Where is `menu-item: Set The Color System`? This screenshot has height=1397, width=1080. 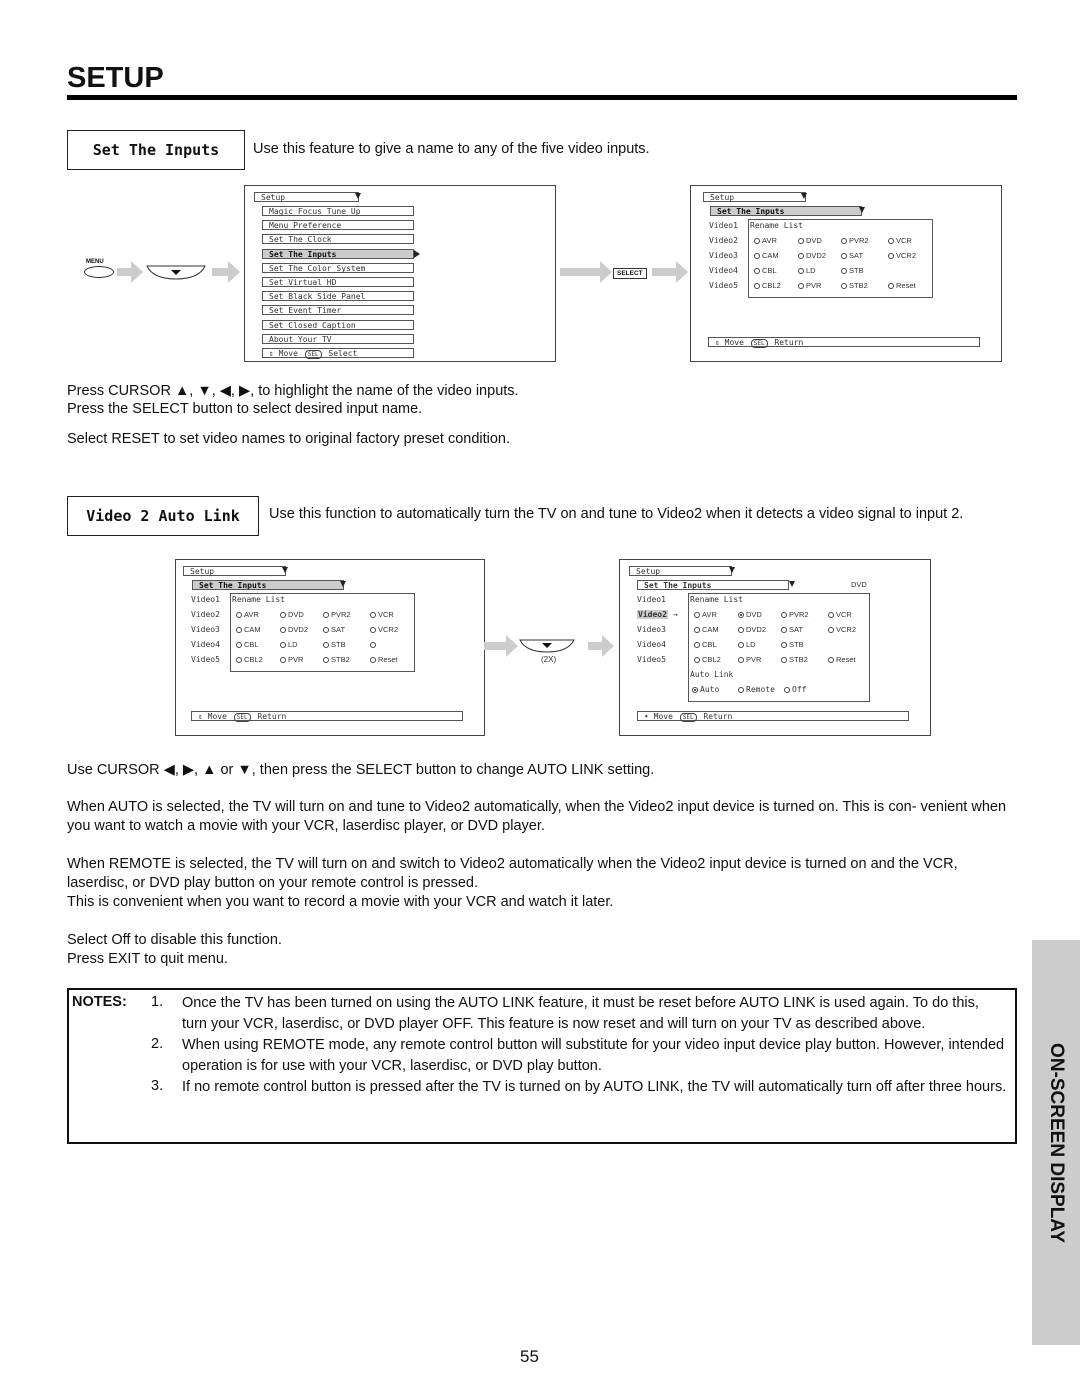
menu-item: Set The Color System is located at coordinates (338, 267).